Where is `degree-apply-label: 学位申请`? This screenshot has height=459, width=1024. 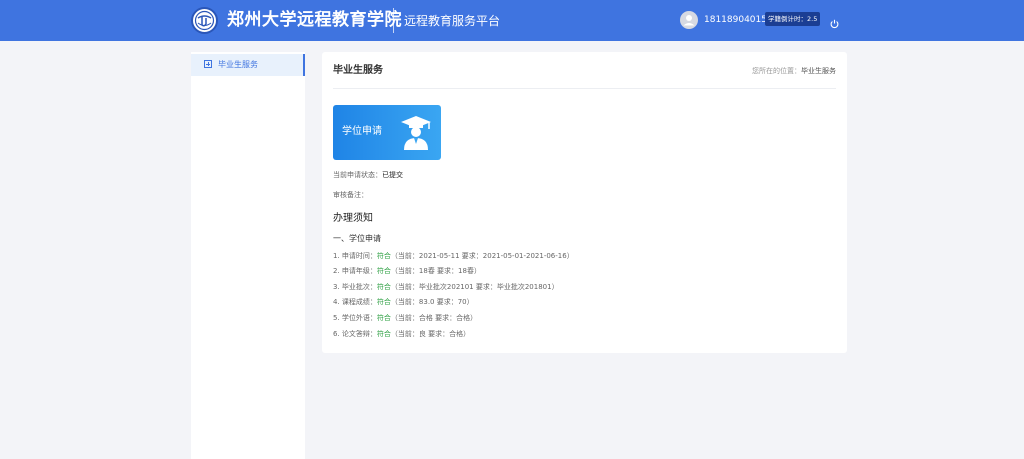
degree-apply-label: 学位申请 is located at coordinates (362, 131).